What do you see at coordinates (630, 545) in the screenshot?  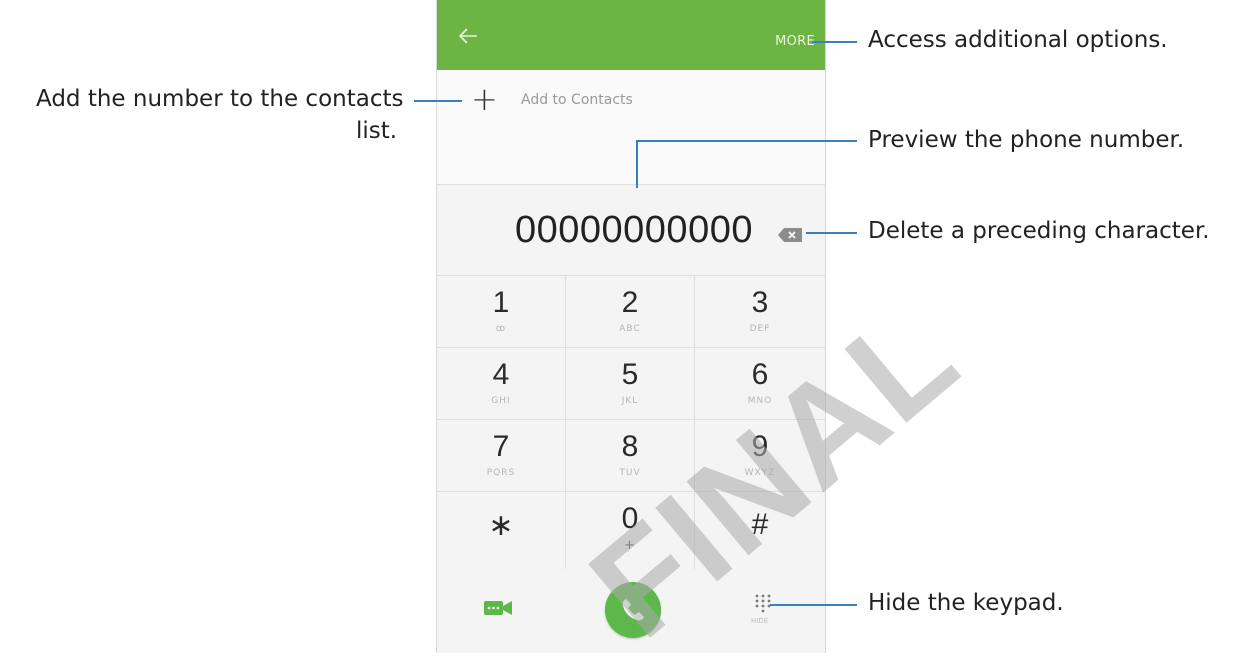 I see `key-plus: +` at bounding box center [630, 545].